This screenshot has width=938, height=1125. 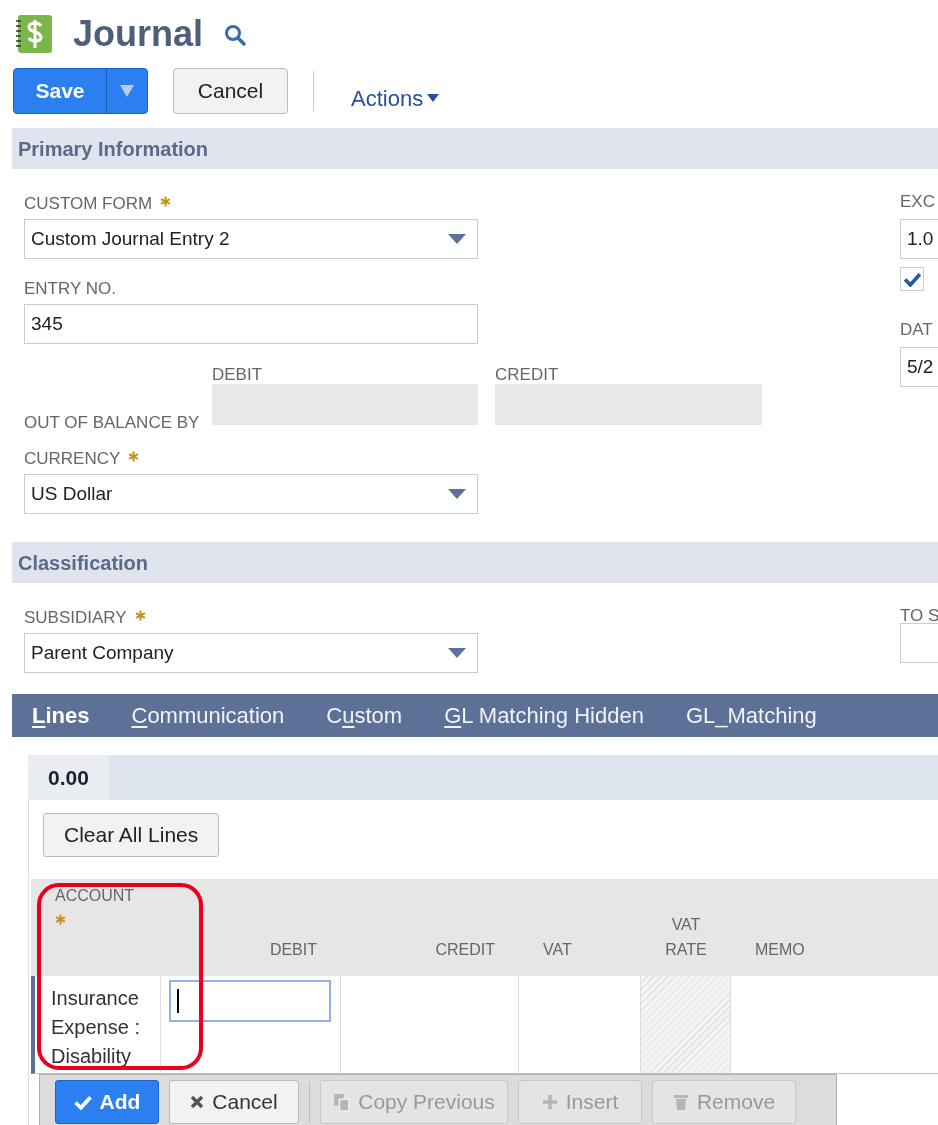 What do you see at coordinates (342, 1102) in the screenshot?
I see `copy-icon` at bounding box center [342, 1102].